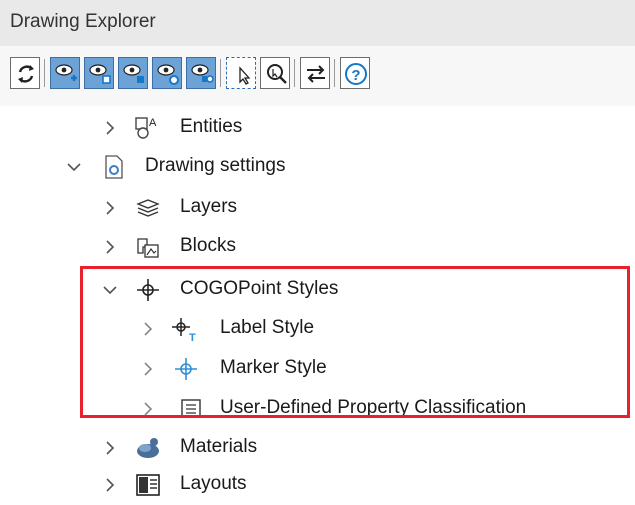 The width and height of the screenshot is (635, 505). I want to click on view-option-5-button, so click(201, 73).